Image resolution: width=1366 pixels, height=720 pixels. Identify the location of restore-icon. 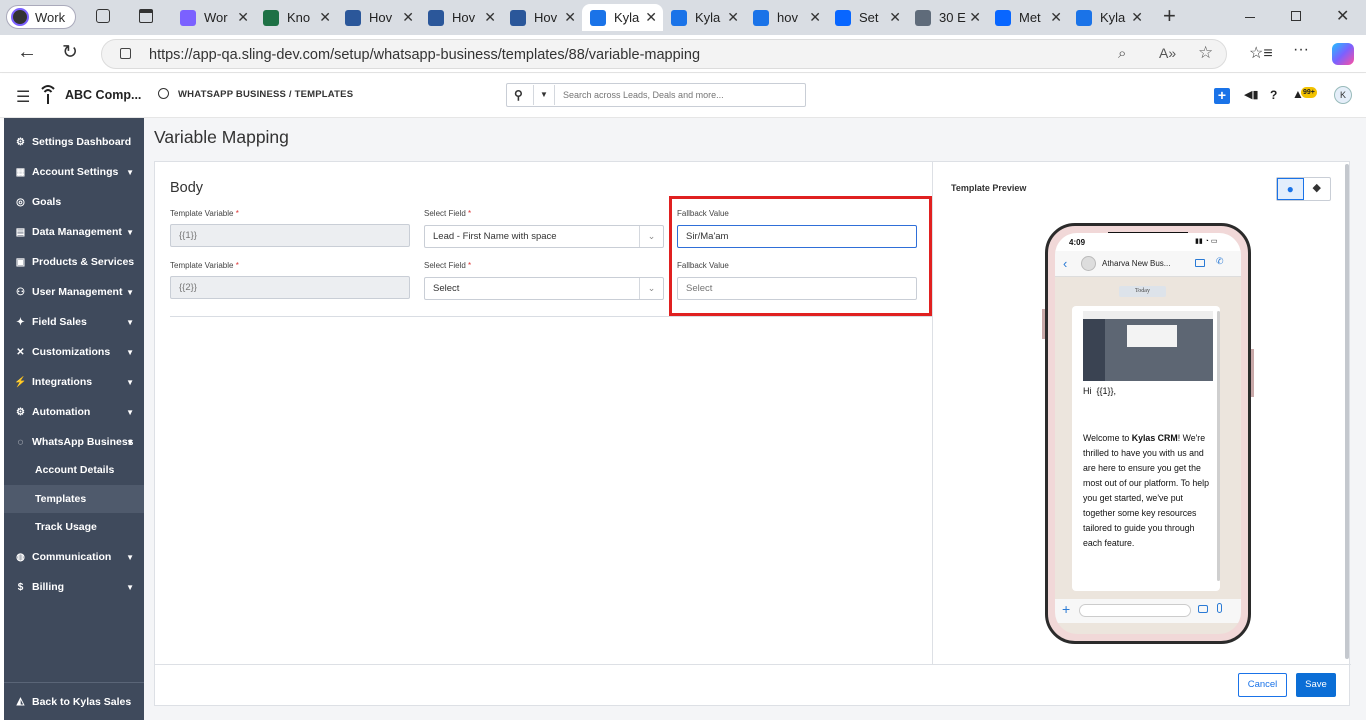
(1296, 16).